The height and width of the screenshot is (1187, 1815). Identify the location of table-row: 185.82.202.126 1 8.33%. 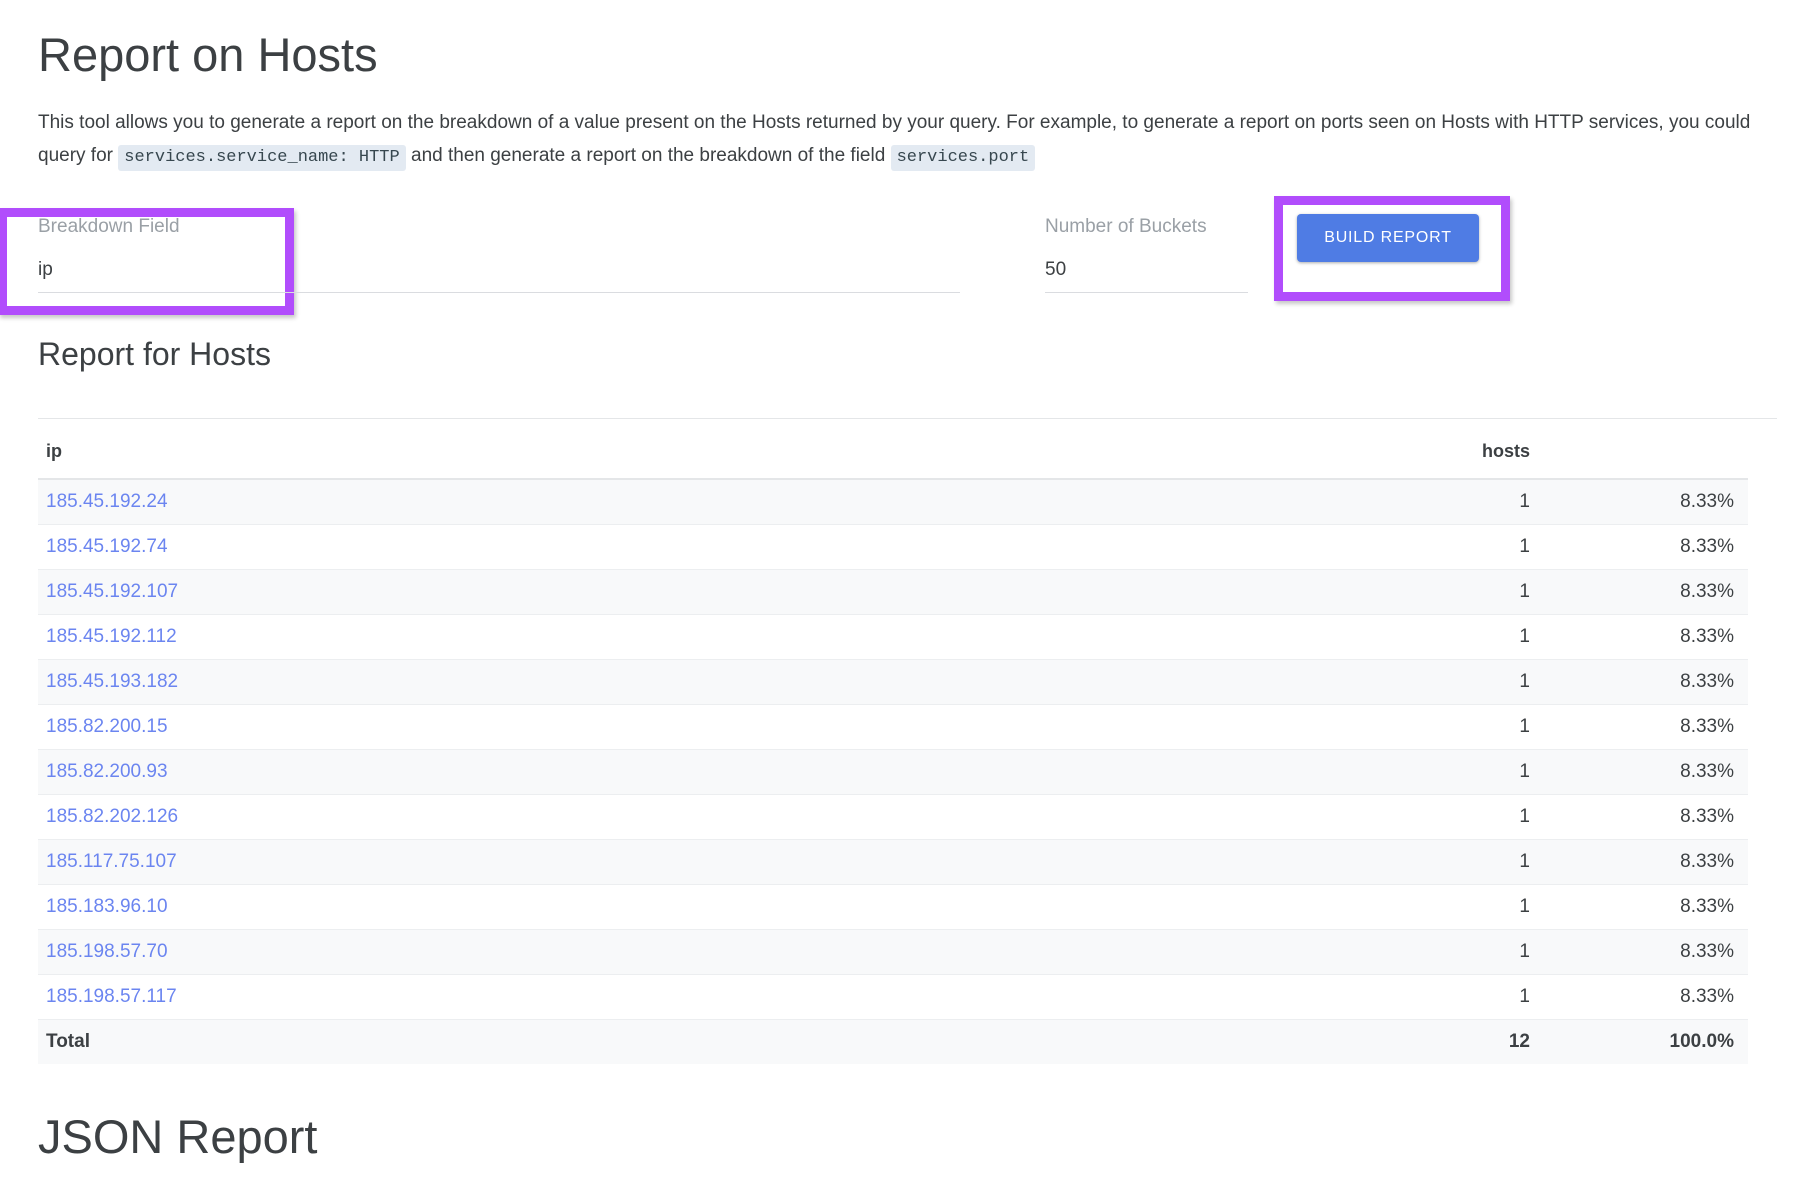
(893, 817).